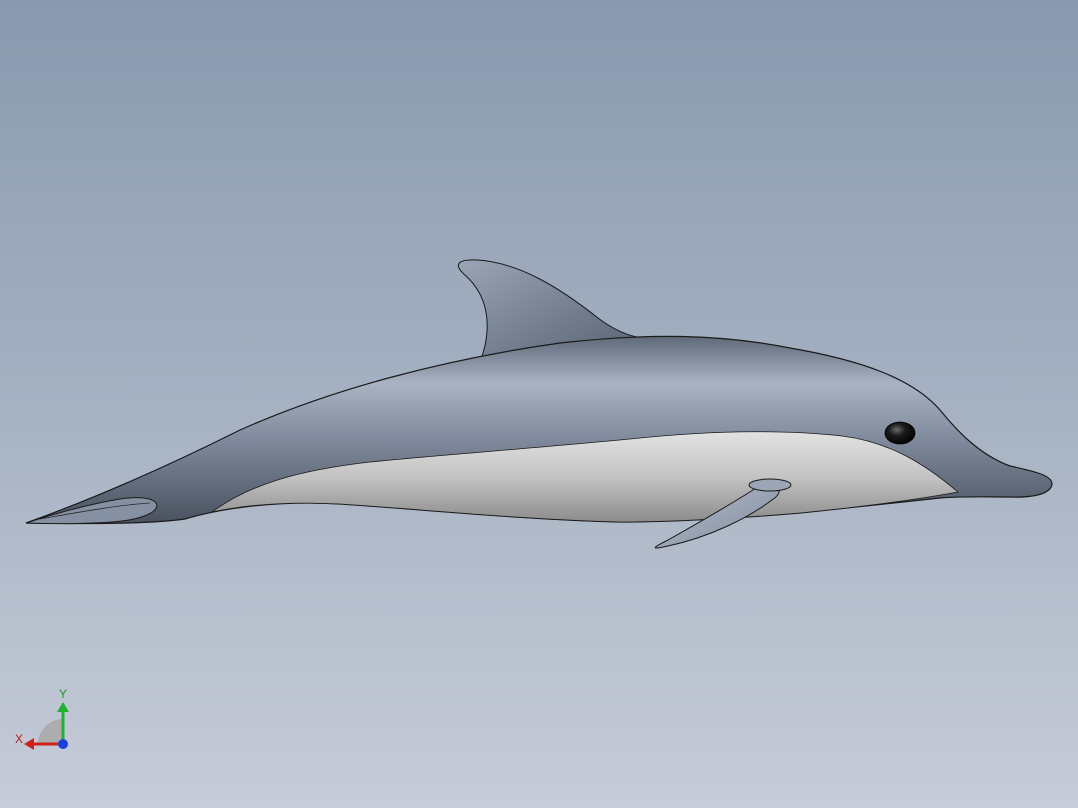  Describe the element at coordinates (900, 433) in the screenshot. I see `eye` at that location.